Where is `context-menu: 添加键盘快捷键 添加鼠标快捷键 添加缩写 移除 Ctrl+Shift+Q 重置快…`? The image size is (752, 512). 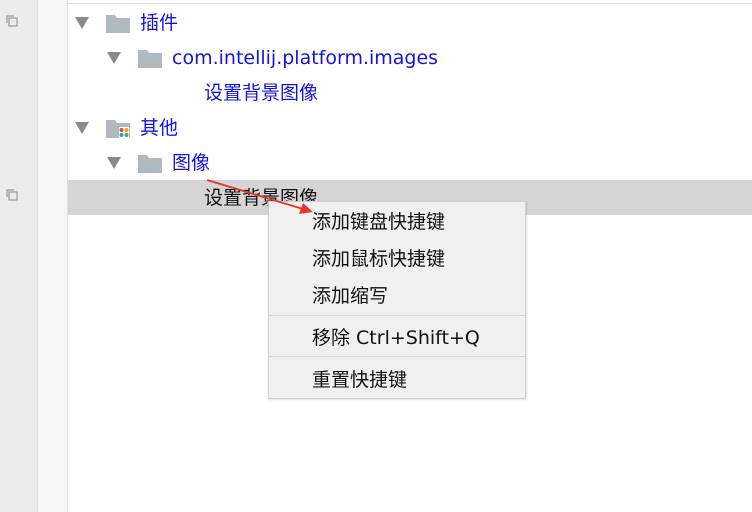
context-menu: 添加键盘快捷键 添加鼠标快捷键 添加缩写 移除 Ctrl+Shift+Q 重置快… is located at coordinates (397, 300).